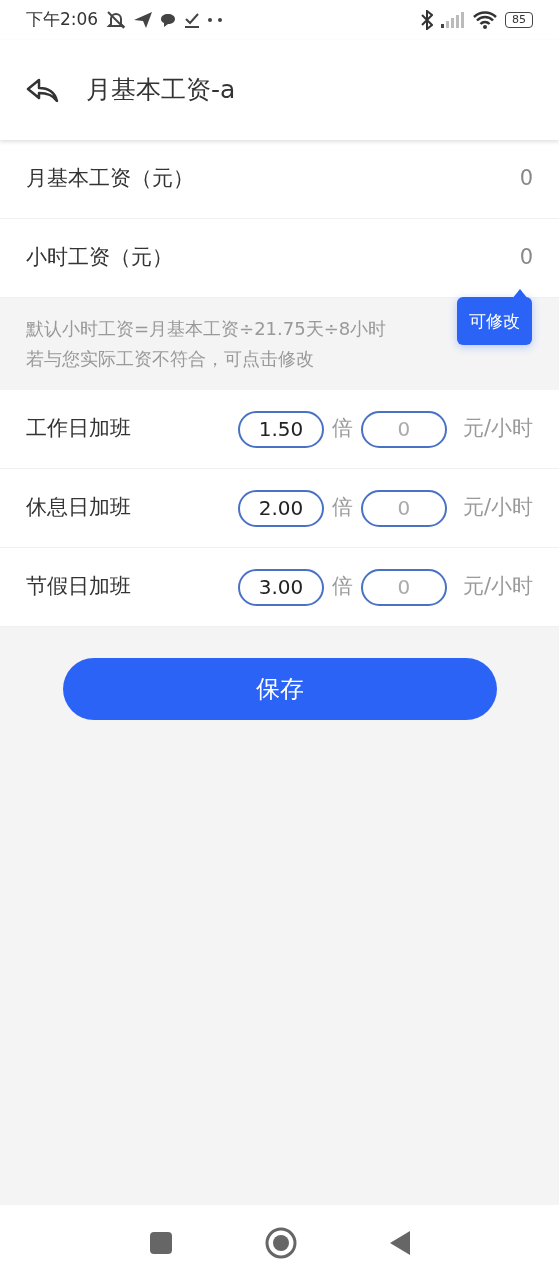 The height and width of the screenshot is (1280, 559). What do you see at coordinates (280, 508) in the screenshot?
I see `multiplier-field: 2.00` at bounding box center [280, 508].